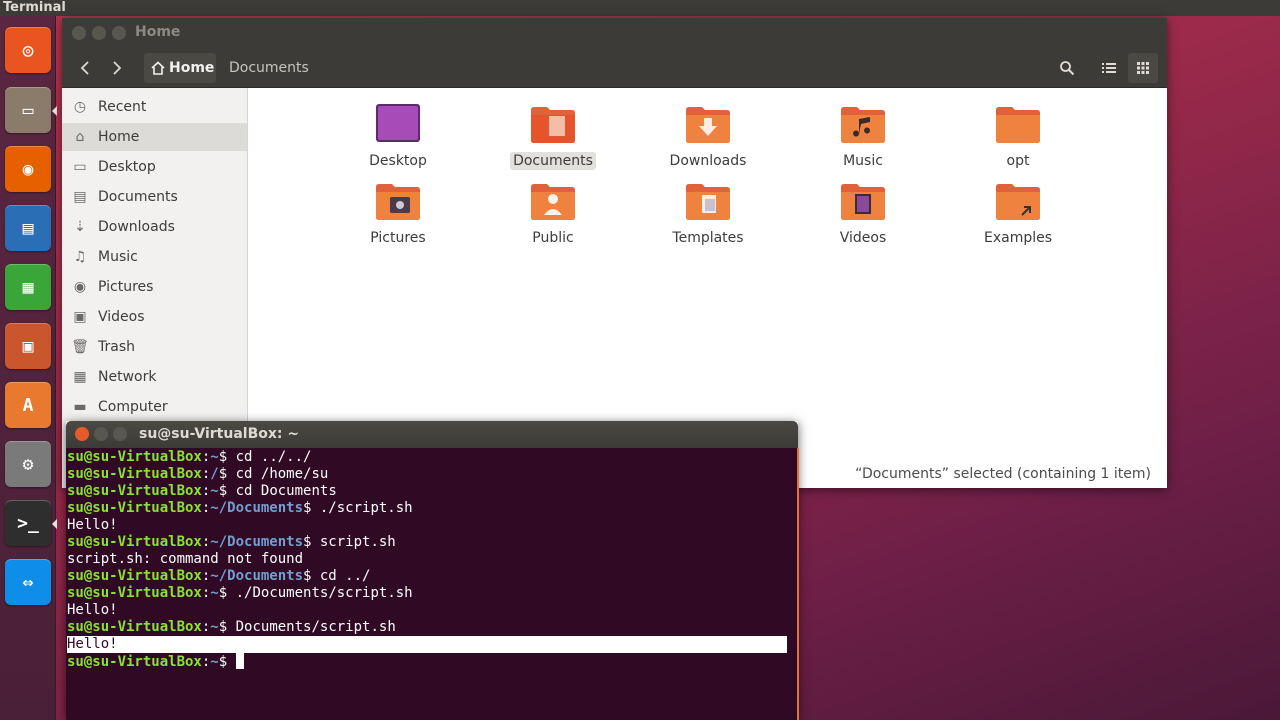  Describe the element at coordinates (553, 214) in the screenshot. I see `folder-public: Public` at that location.